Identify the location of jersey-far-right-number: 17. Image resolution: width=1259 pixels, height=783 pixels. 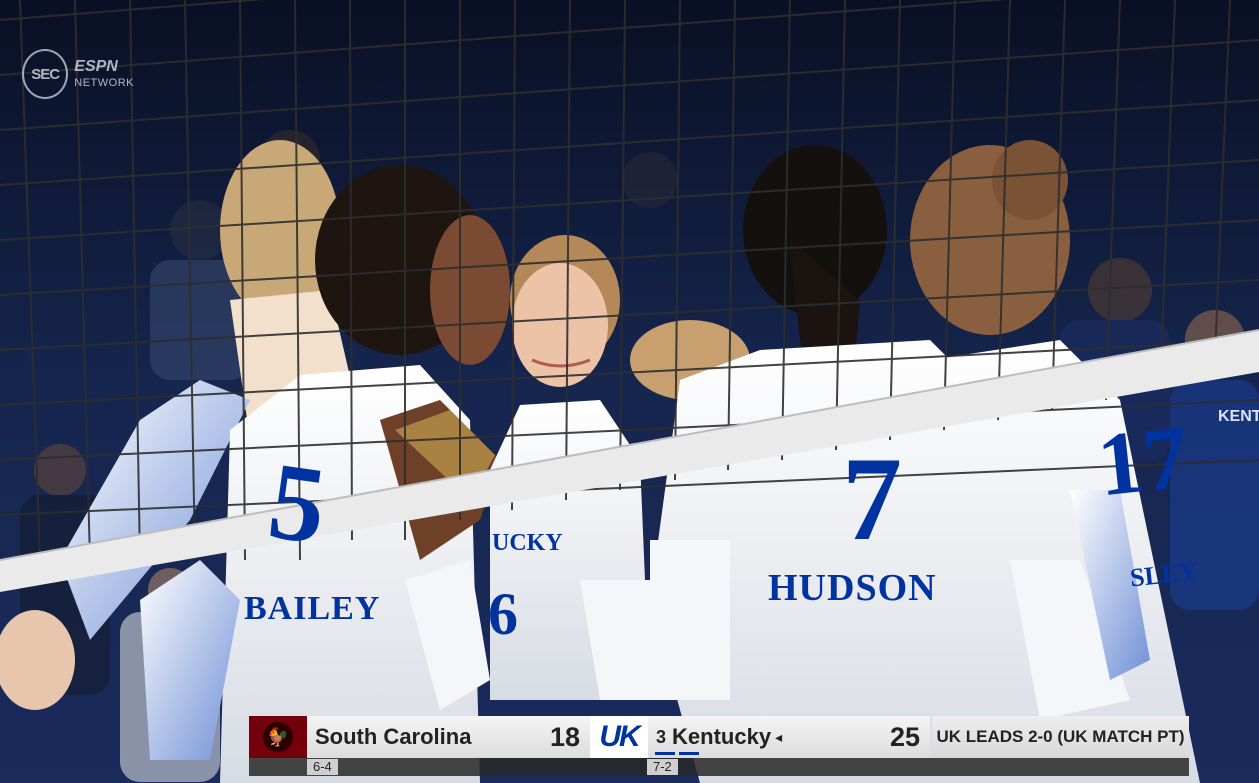
(1143, 461).